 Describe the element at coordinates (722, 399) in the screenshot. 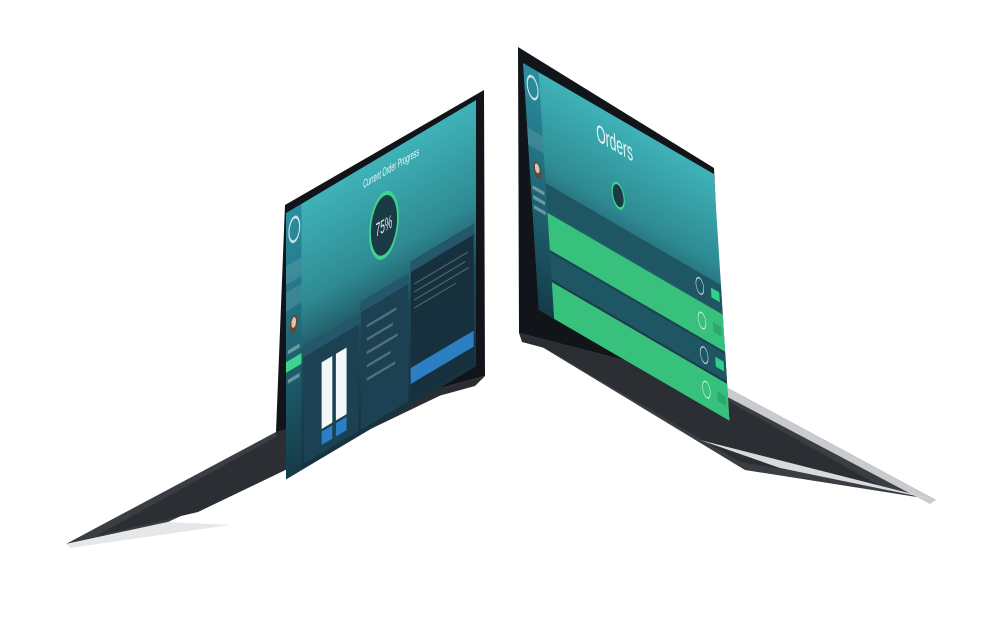

I see `order-row-4-button` at that location.